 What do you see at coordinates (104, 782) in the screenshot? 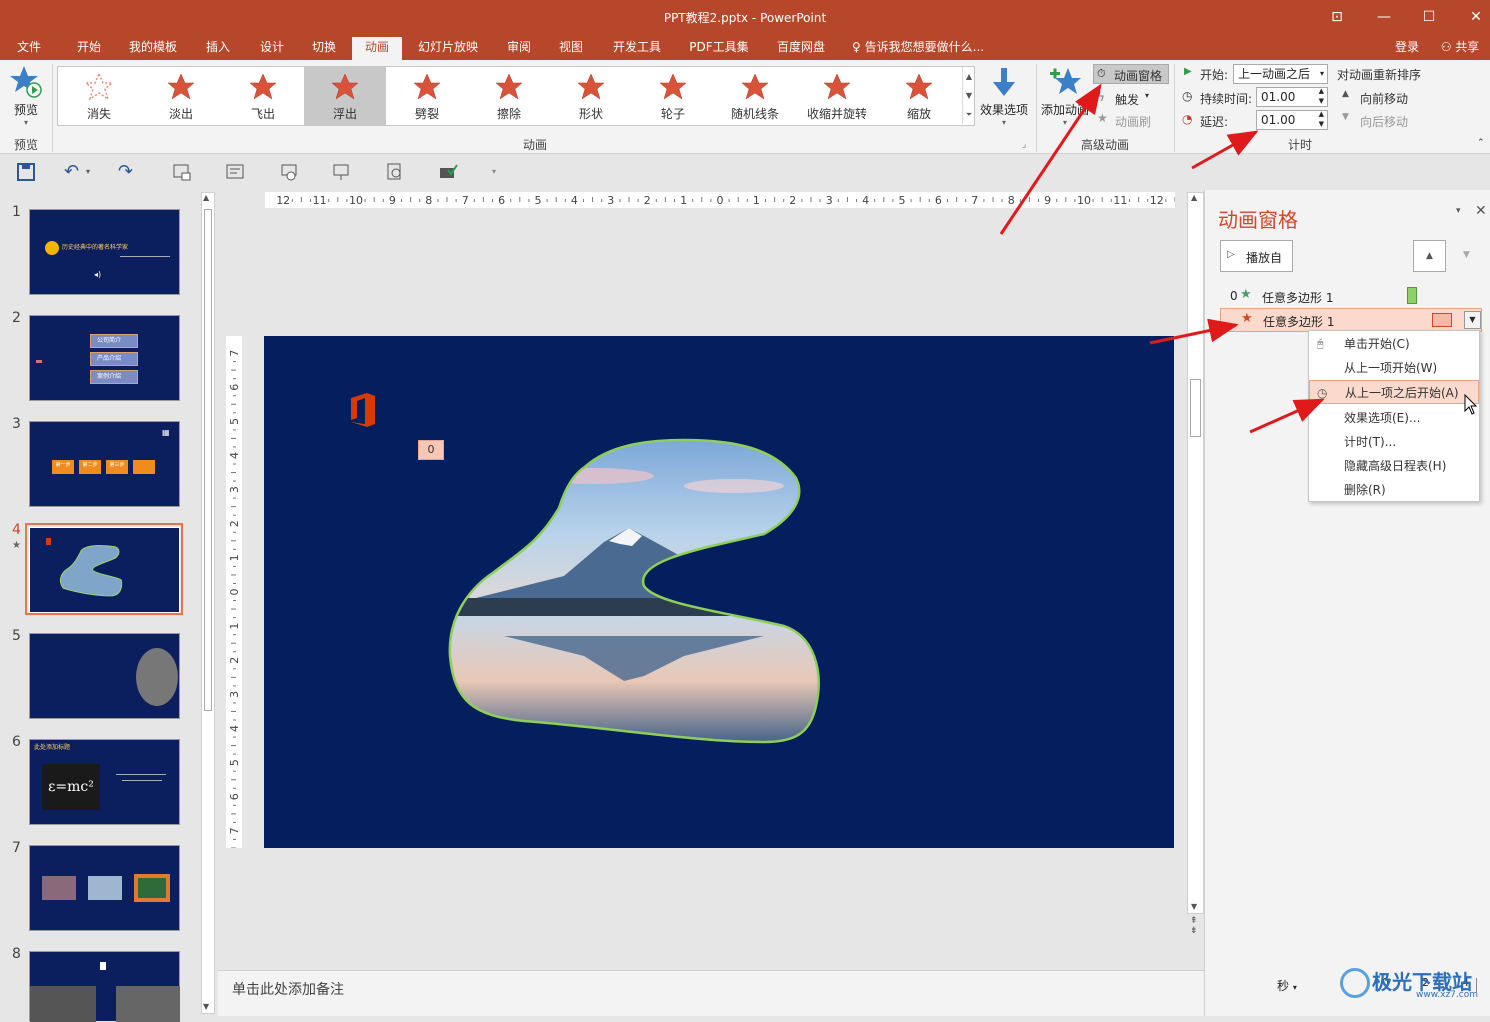
I see `slide-thumbnail-6: 此处添加标题 ε=mc²` at bounding box center [104, 782].